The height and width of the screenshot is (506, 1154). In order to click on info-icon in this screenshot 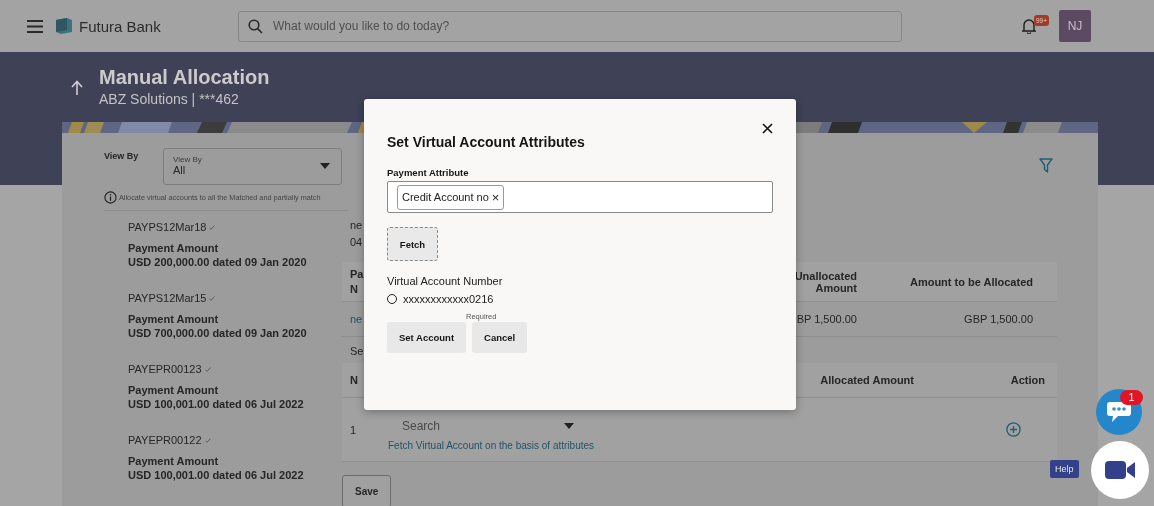, I will do `click(110, 197)`.